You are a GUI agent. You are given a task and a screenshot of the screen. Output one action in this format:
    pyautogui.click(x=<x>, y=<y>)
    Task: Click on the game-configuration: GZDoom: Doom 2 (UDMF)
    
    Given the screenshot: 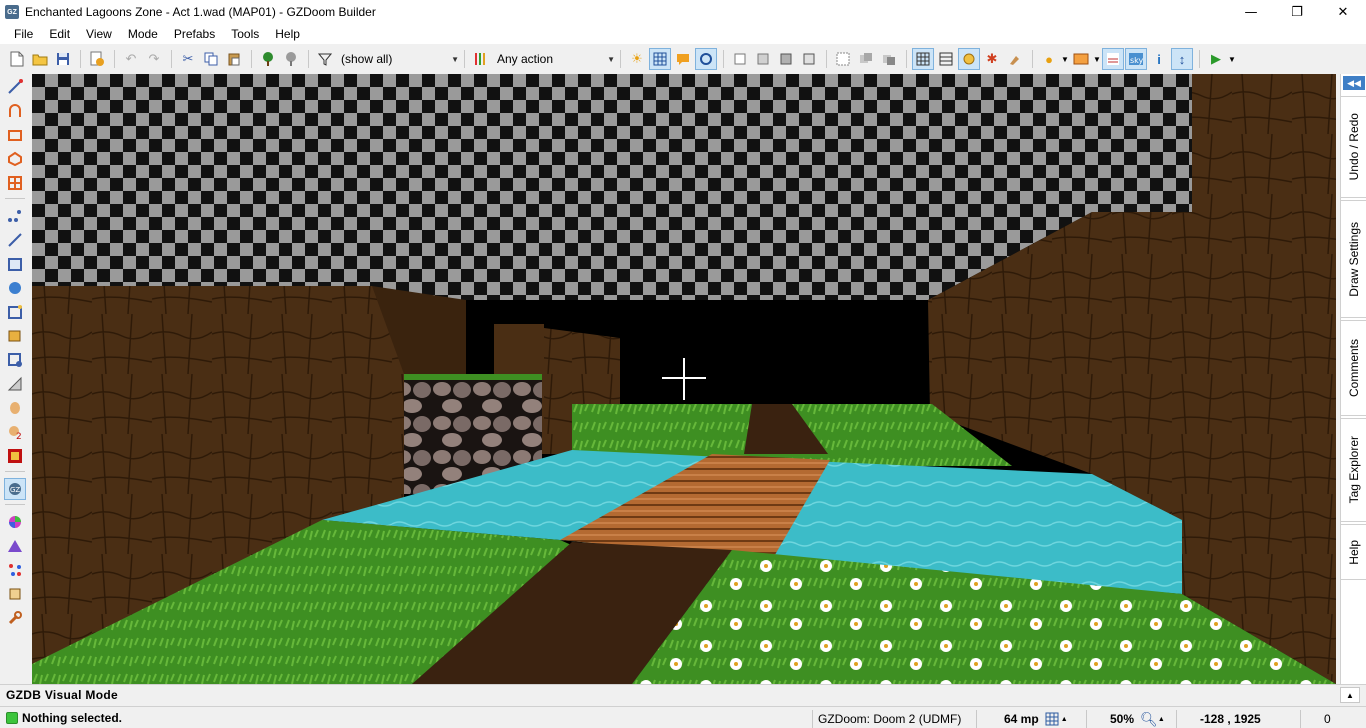 What is the action you would take?
    pyautogui.click(x=889, y=719)
    